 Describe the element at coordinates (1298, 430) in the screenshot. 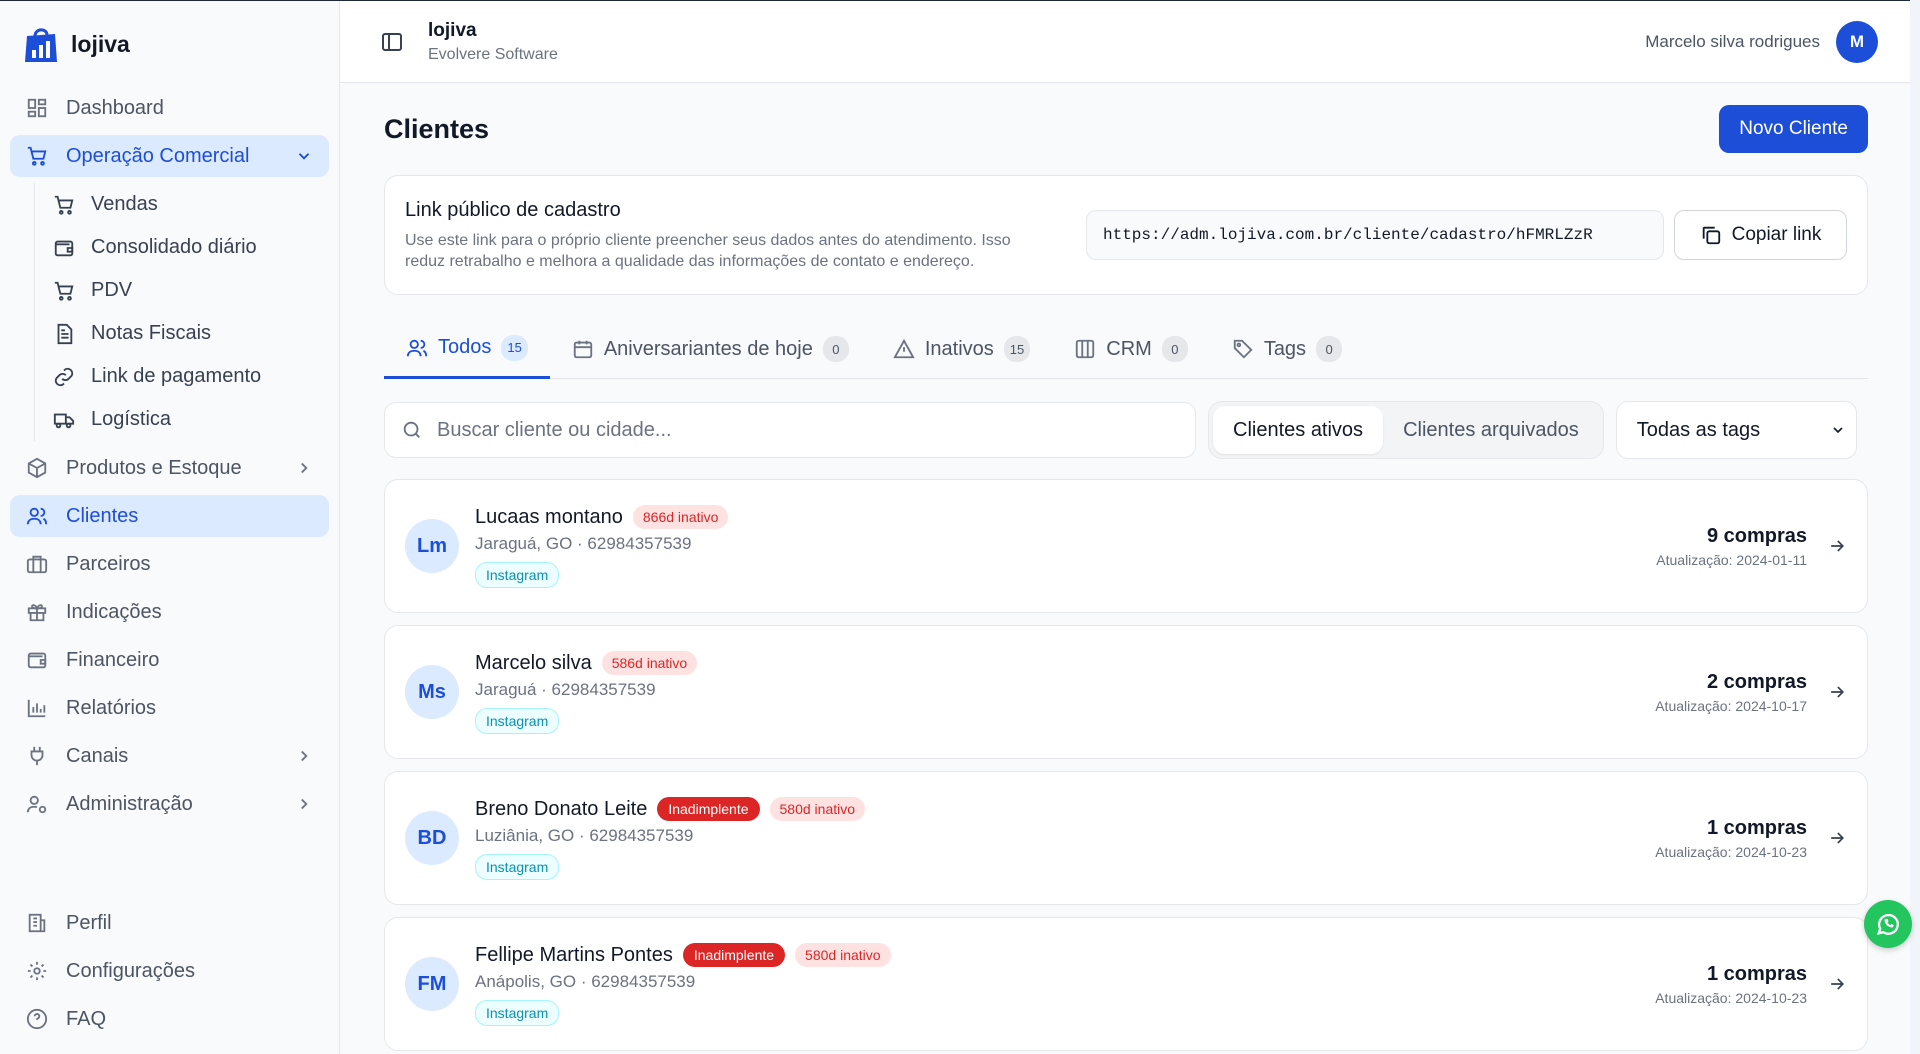

I see `segment-clientes-ativos: Clientes ativos` at that location.